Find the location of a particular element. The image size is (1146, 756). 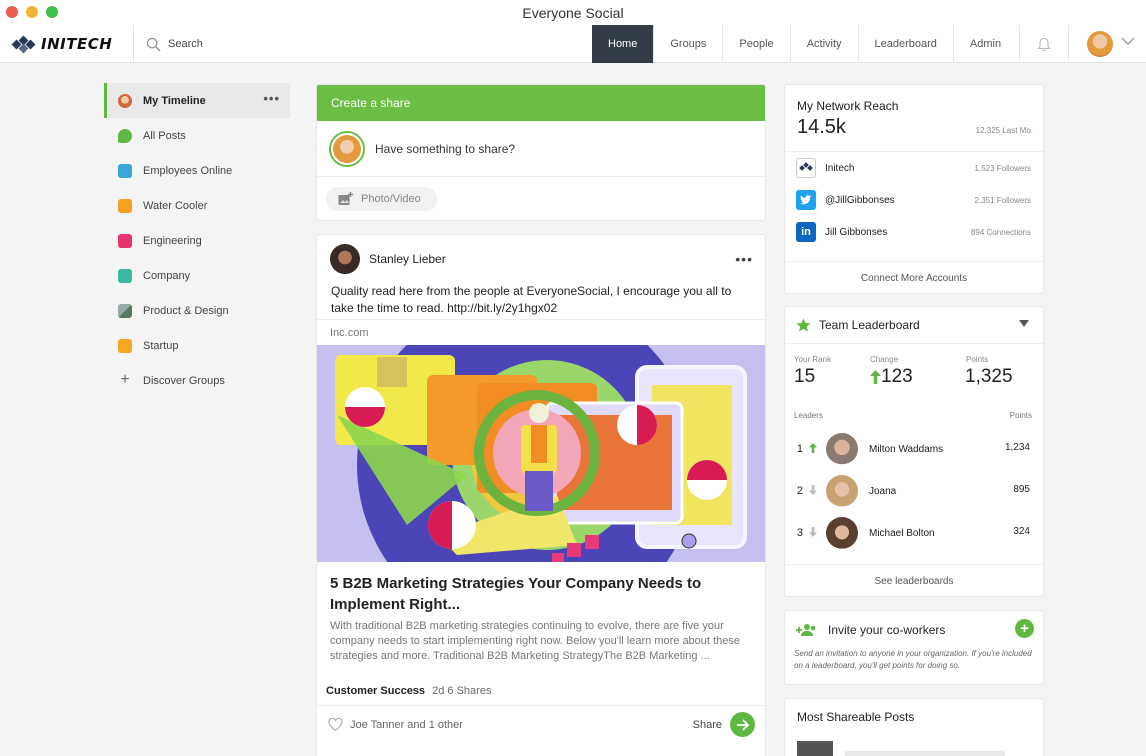

plus-icon: + is located at coordinates (125, 379).